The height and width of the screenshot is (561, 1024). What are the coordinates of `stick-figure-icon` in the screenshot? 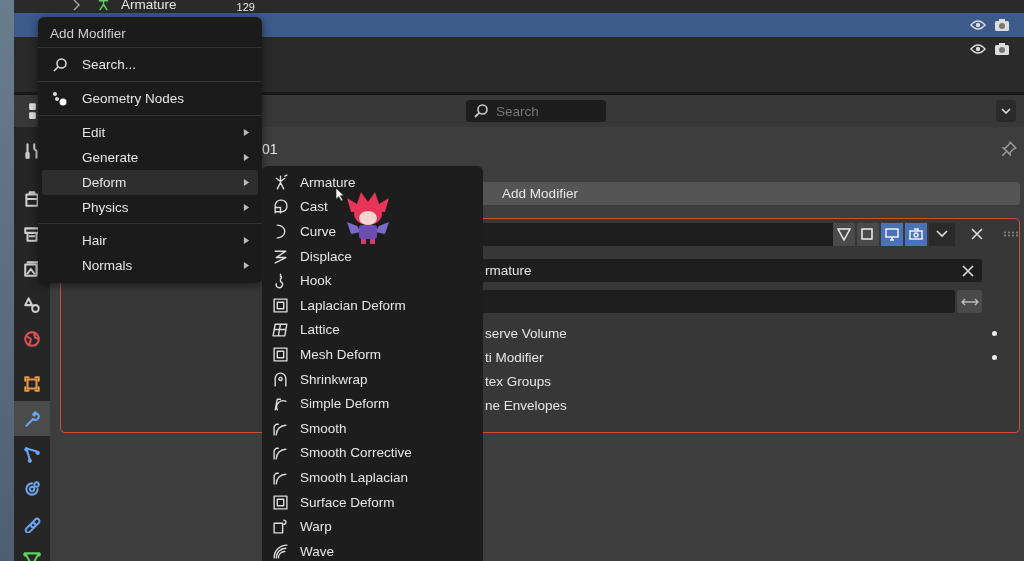 It's located at (103, 6).